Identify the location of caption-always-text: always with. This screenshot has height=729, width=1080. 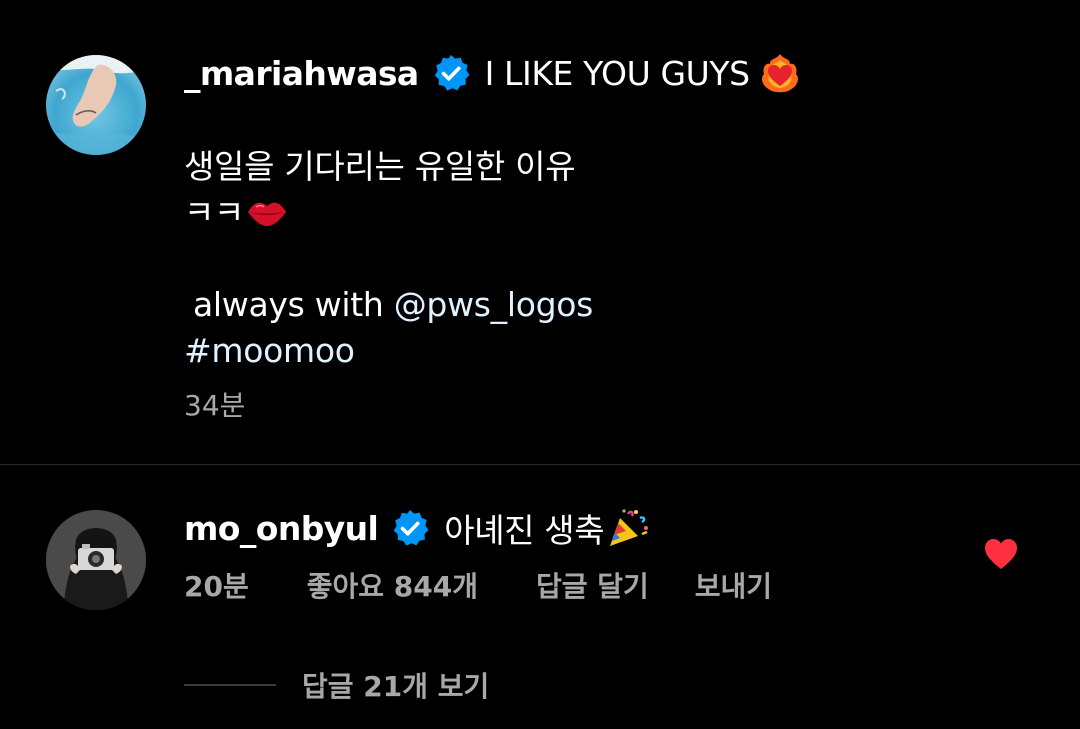
(293, 304).